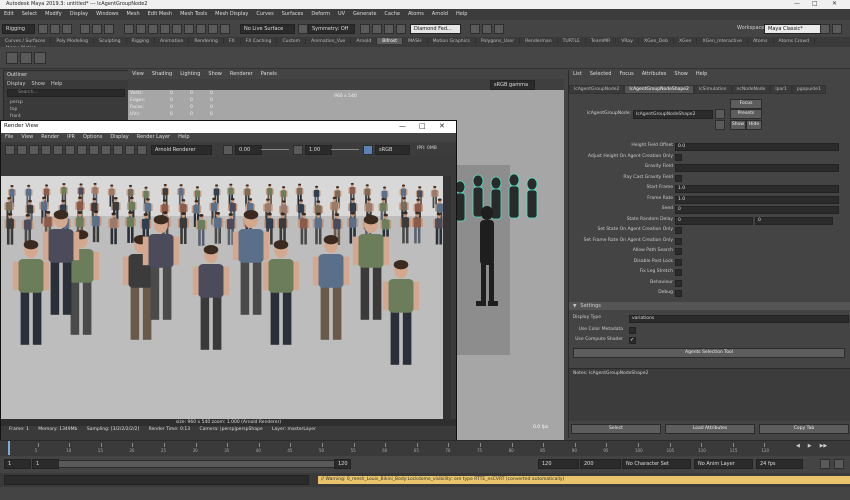  What do you see at coordinates (17, 464) in the screenshot?
I see `start-time-field: 1` at bounding box center [17, 464].